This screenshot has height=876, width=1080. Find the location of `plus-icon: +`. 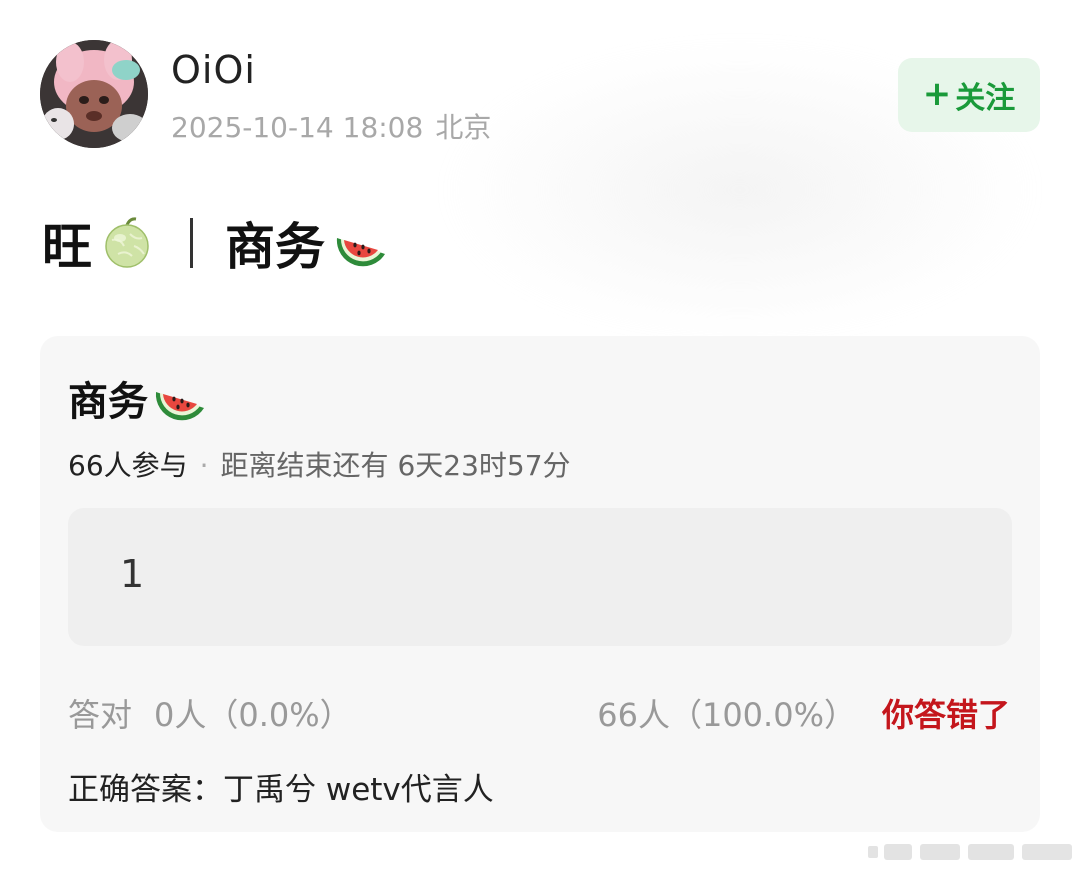

plus-icon: + is located at coordinates (937, 93).